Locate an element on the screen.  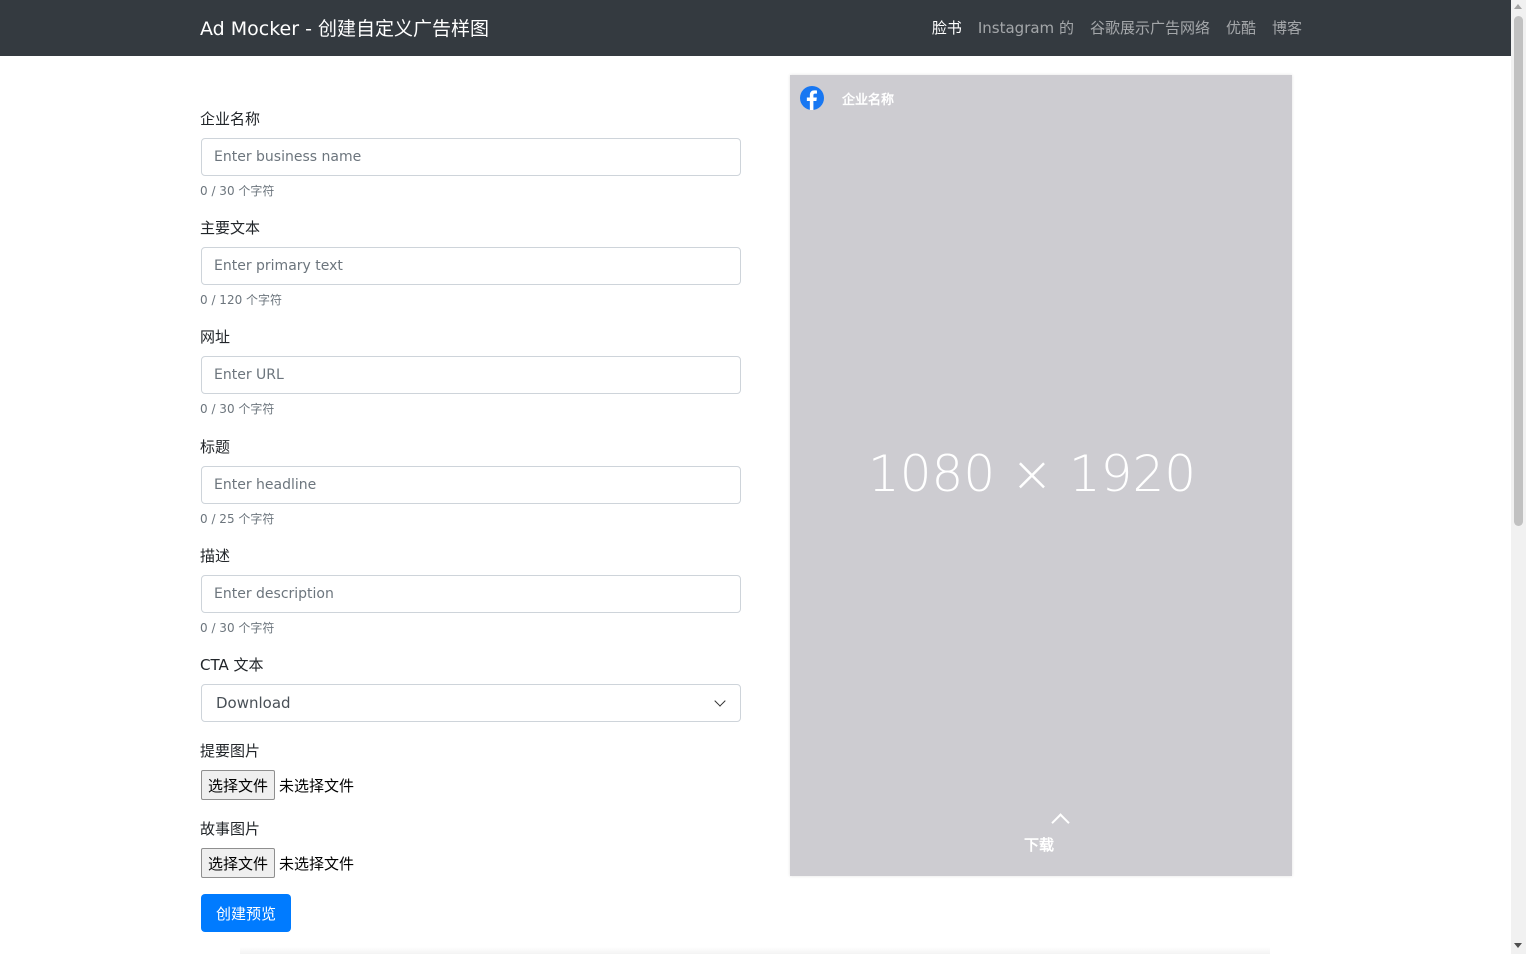
nav-link-blog: 博客 is located at coordinates (1287, 27).